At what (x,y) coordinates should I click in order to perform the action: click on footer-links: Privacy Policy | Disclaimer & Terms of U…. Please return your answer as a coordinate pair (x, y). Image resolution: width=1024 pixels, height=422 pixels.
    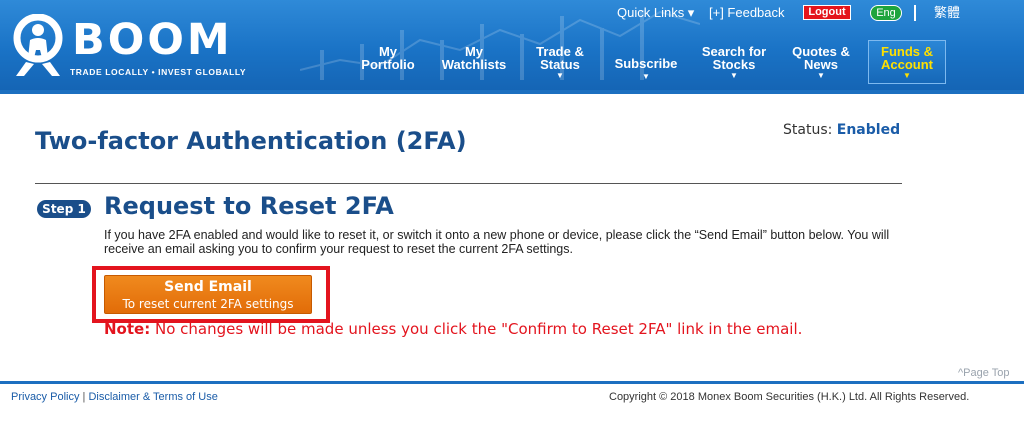
    Looking at the image, I should click on (114, 397).